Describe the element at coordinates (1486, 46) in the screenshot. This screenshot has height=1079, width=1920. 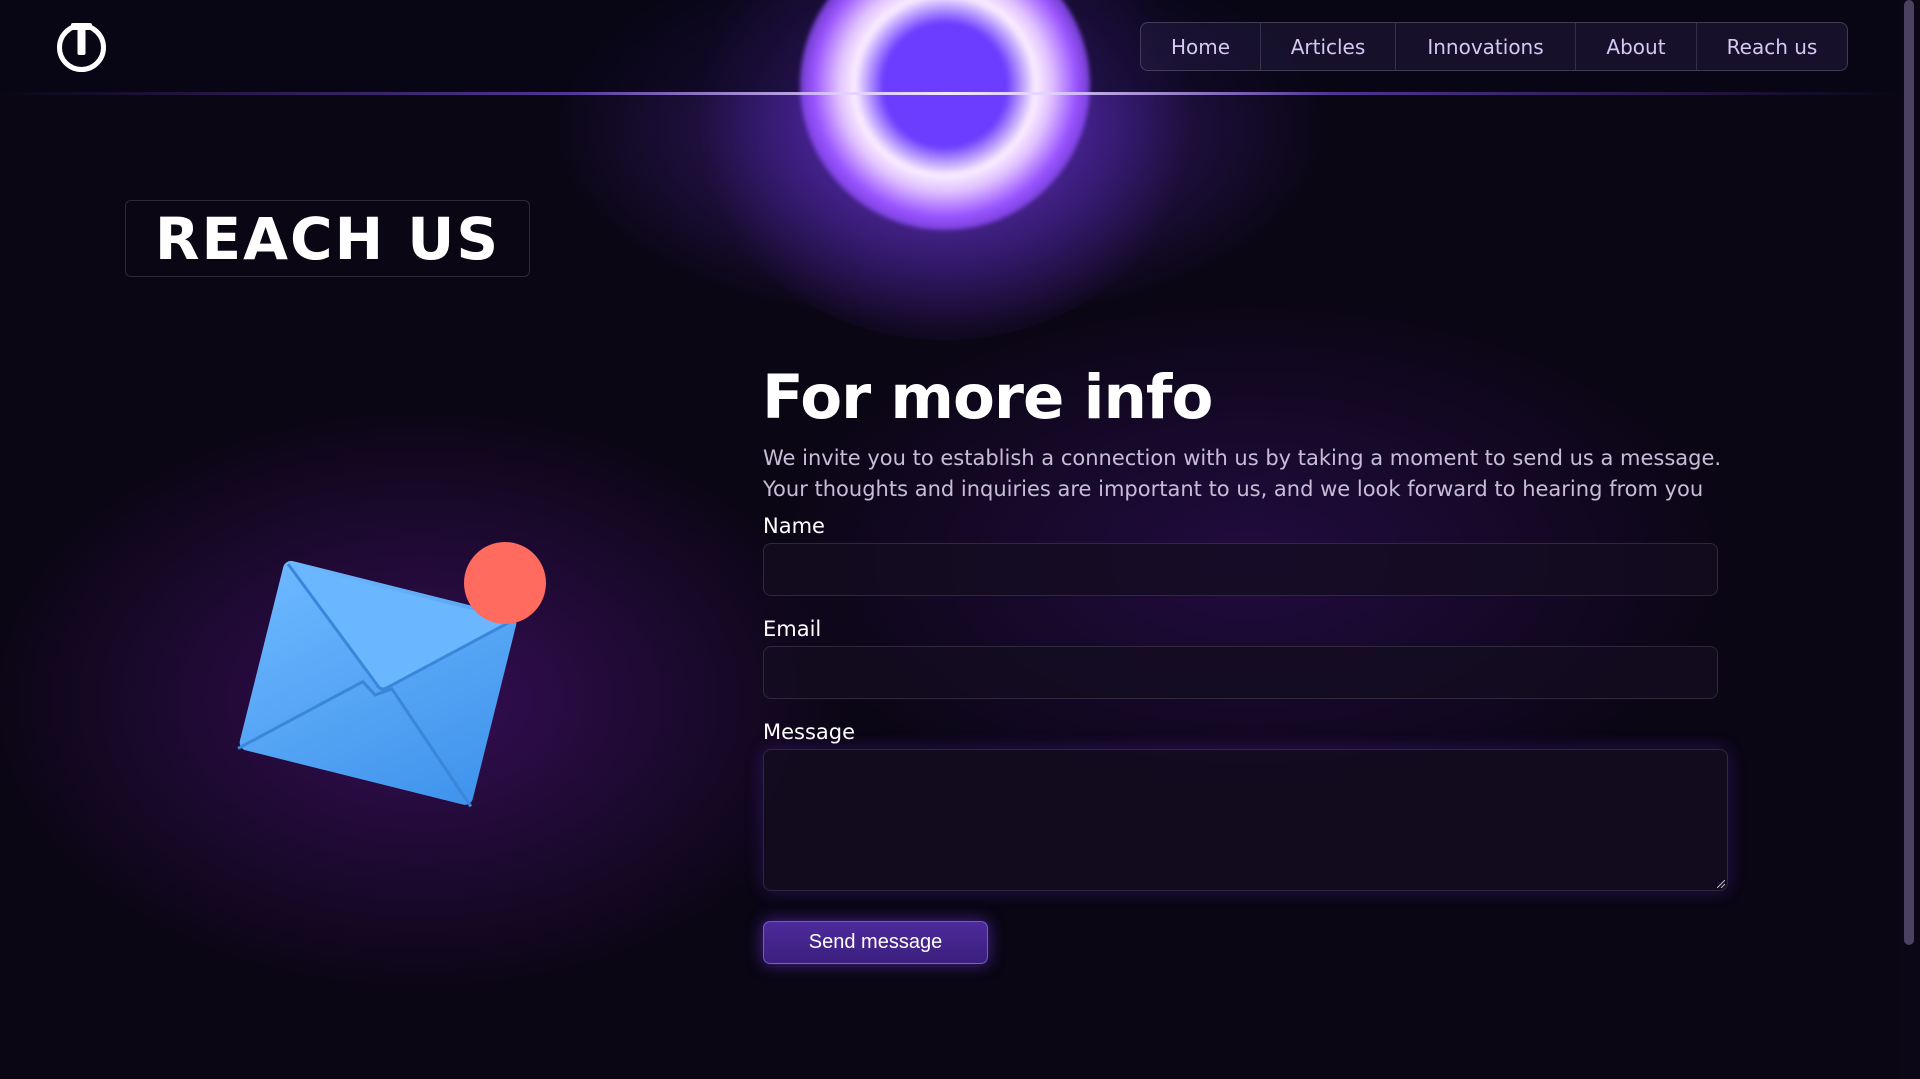
I see `nav-innovations: Innovations` at that location.